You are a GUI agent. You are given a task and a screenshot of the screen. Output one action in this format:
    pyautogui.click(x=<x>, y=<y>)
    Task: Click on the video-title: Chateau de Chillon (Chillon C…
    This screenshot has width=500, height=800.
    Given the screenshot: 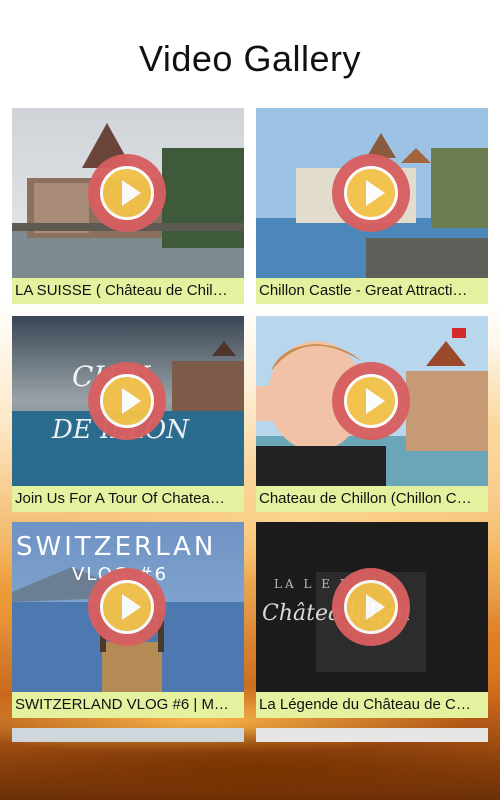 What is the action you would take?
    pyautogui.click(x=372, y=499)
    